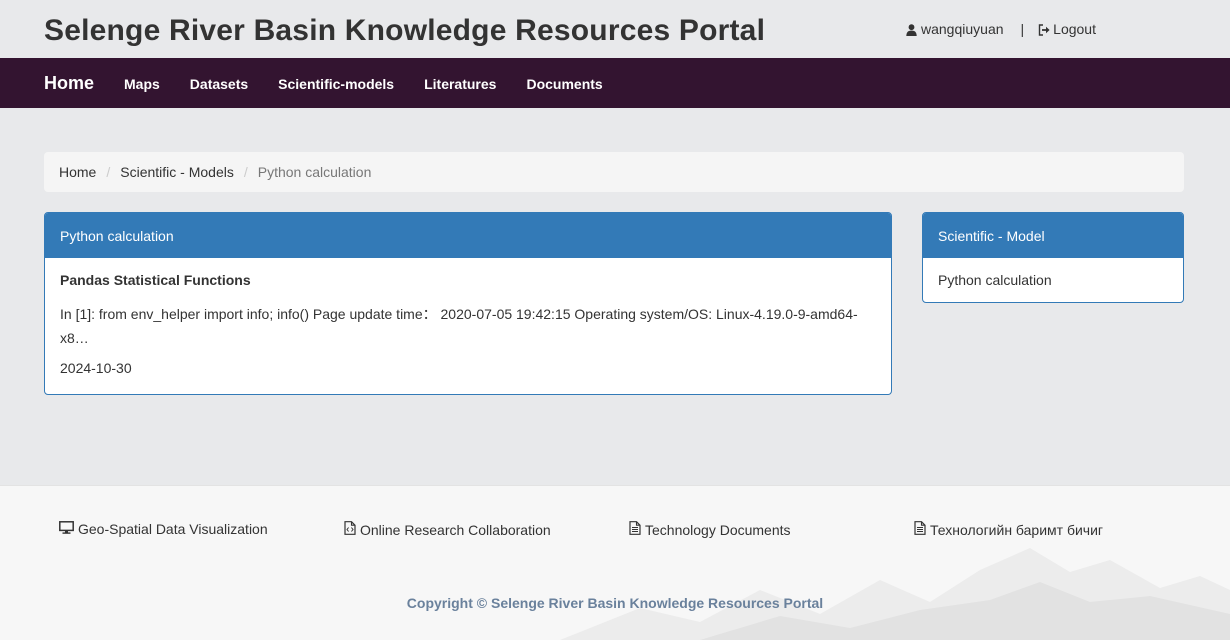 The width and height of the screenshot is (1230, 640). I want to click on footer-link-research-collaboration: Online Research Collaboration, so click(447, 529).